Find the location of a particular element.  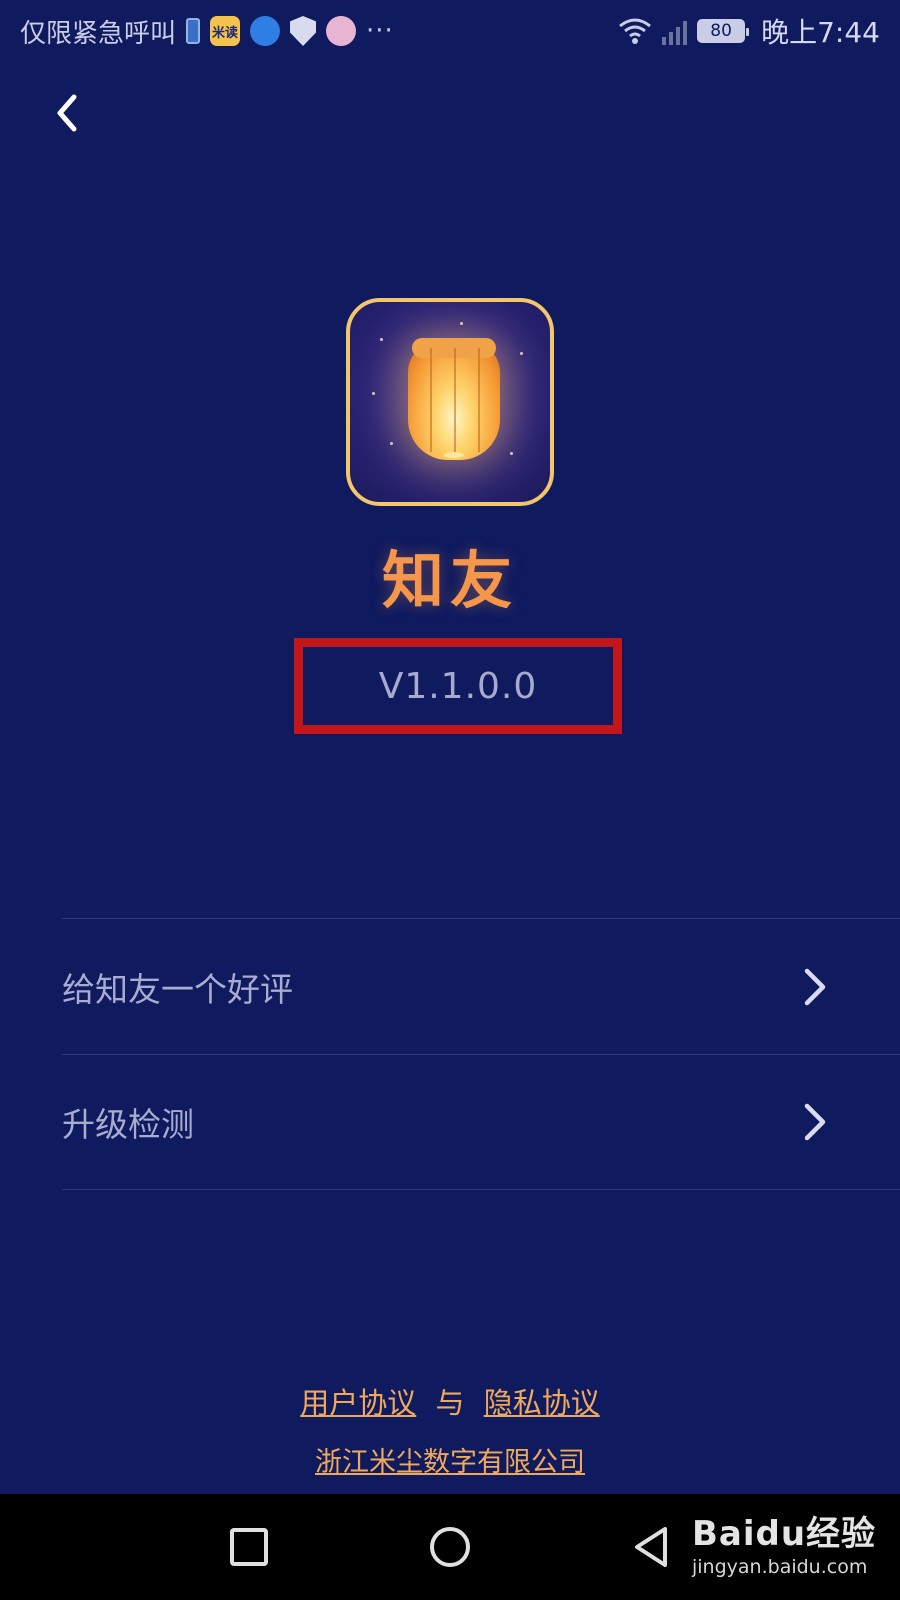

pink-app-icon is located at coordinates (341, 31).